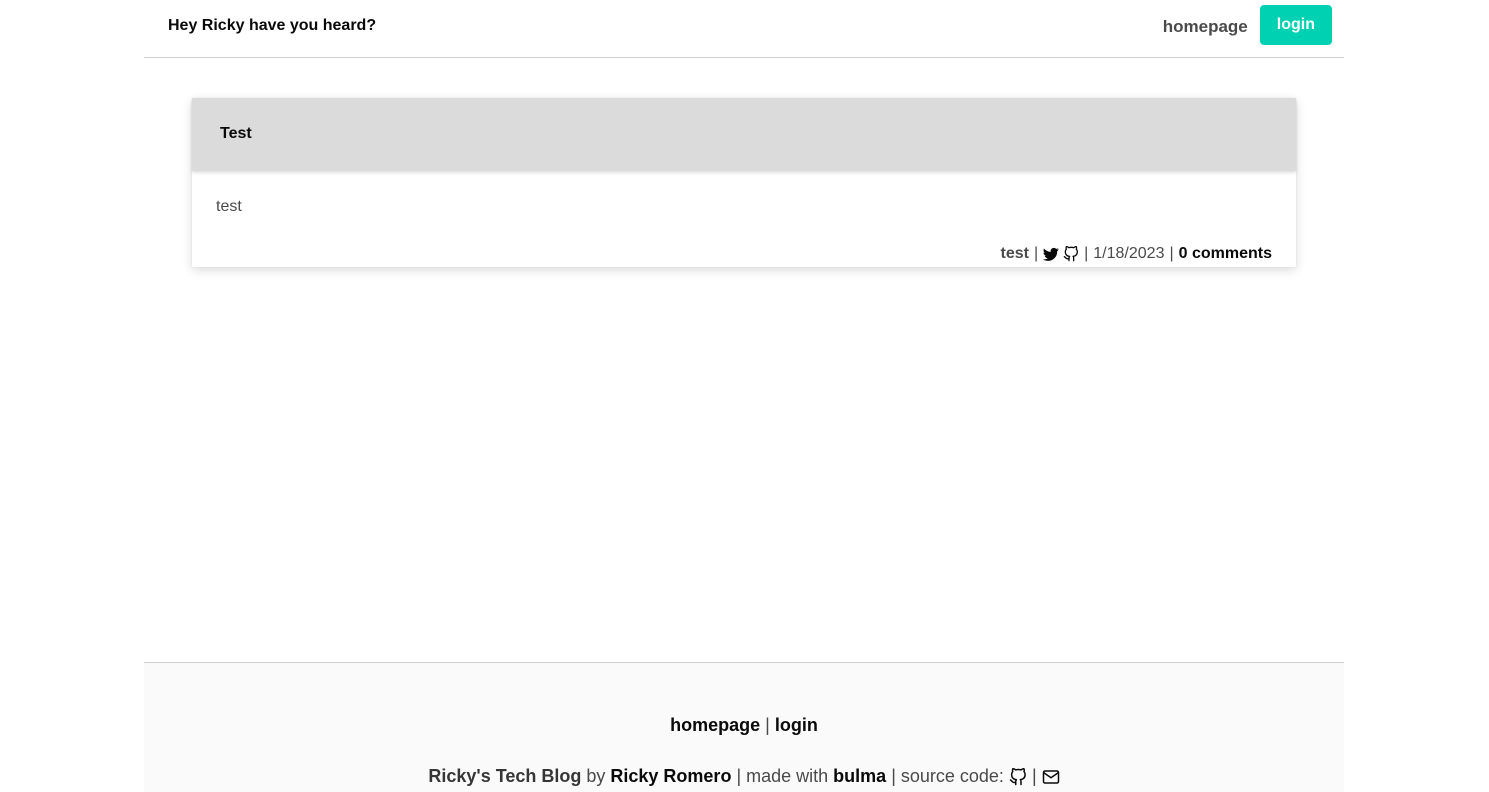 The width and height of the screenshot is (1489, 792). I want to click on footer-links: homepage | login, so click(744, 725).